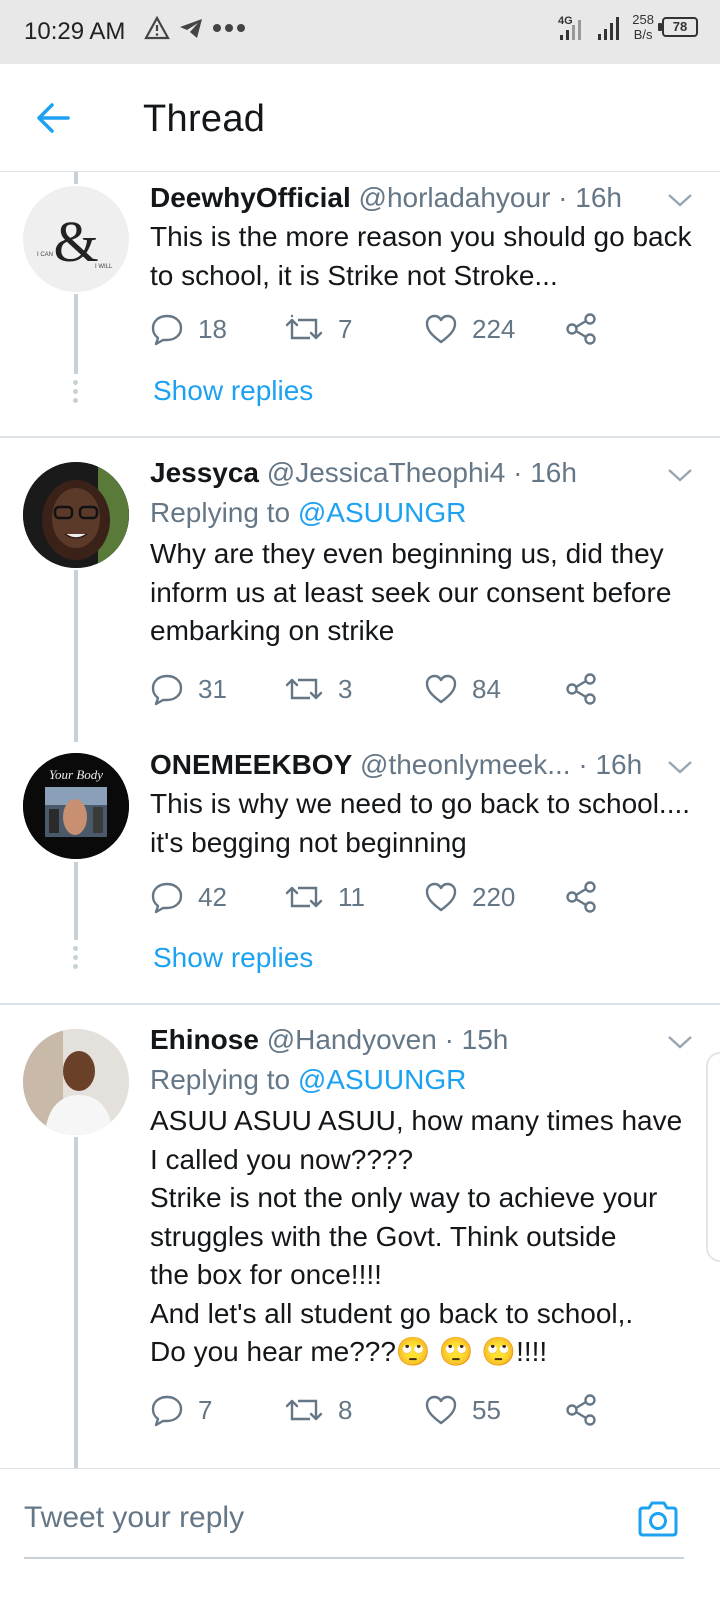 Image resolution: width=720 pixels, height=1600 pixels. I want to click on tweet-author-name: Jessyca, so click(204, 472).